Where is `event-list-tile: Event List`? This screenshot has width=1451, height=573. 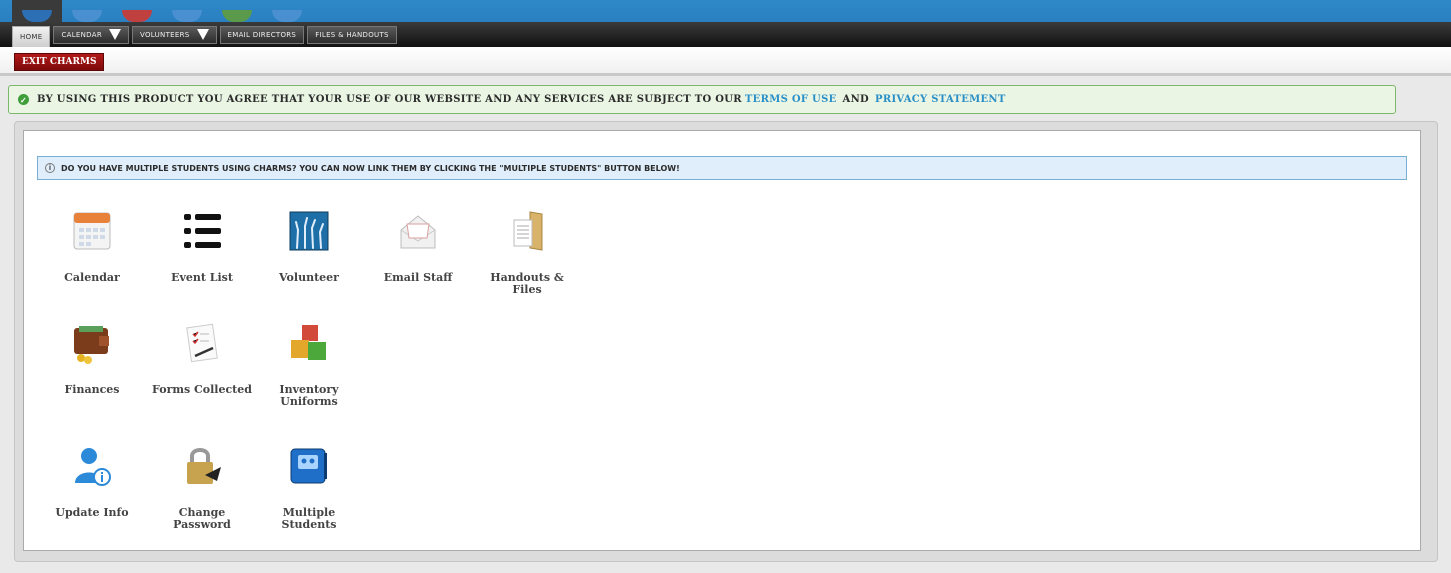
event-list-tile: Event List is located at coordinates (202, 255).